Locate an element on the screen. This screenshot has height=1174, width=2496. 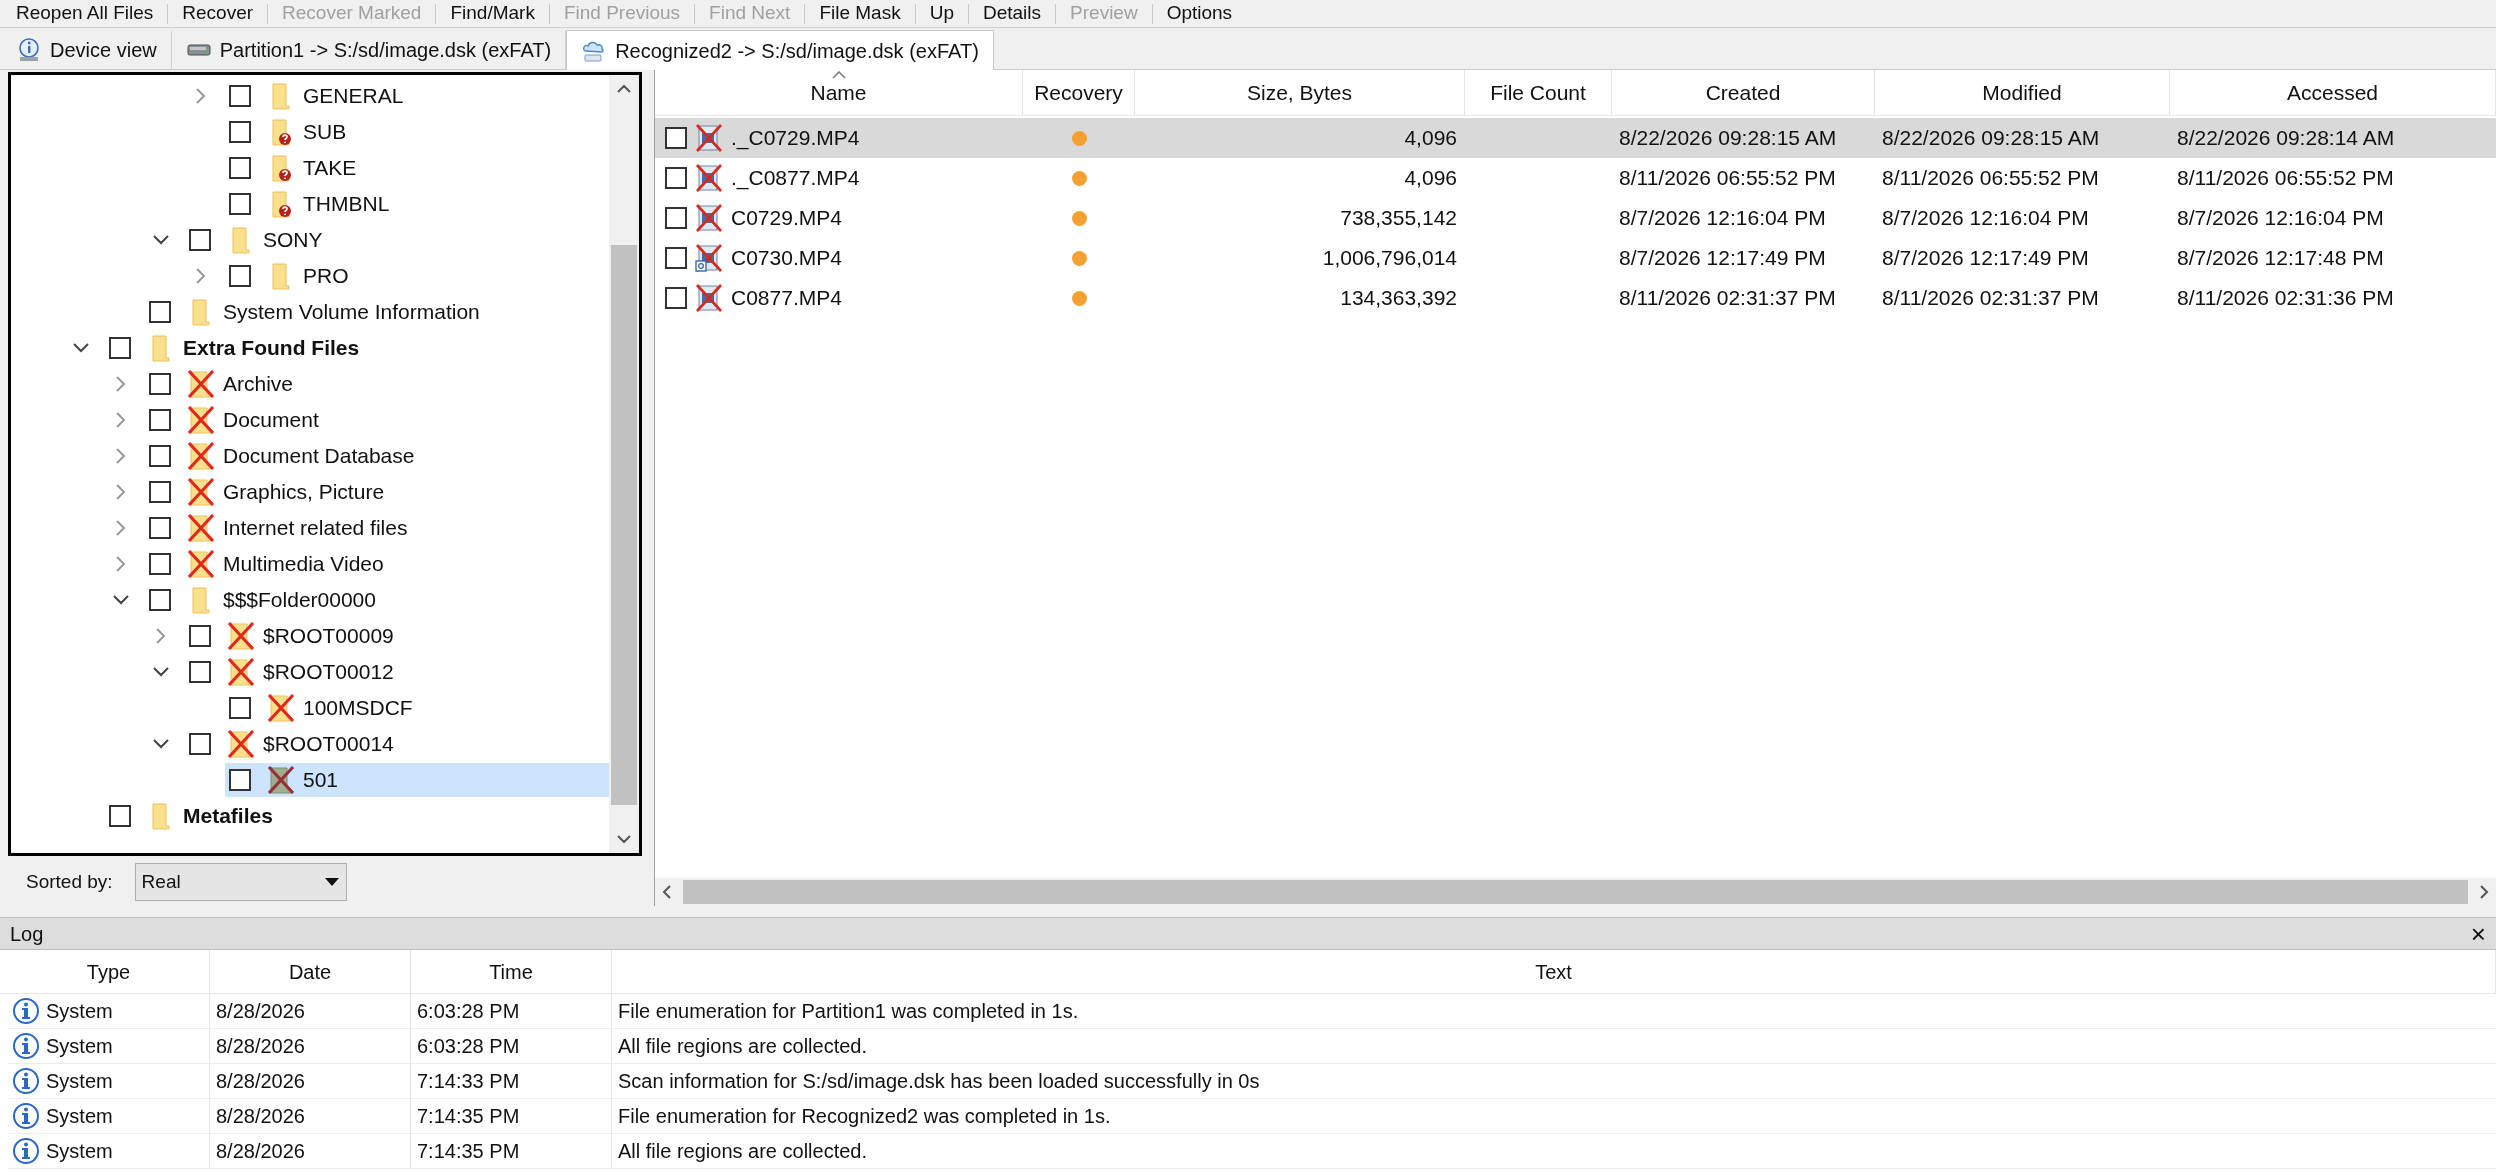
table-cell-text: 8/28/2026 is located at coordinates (260, 1046).